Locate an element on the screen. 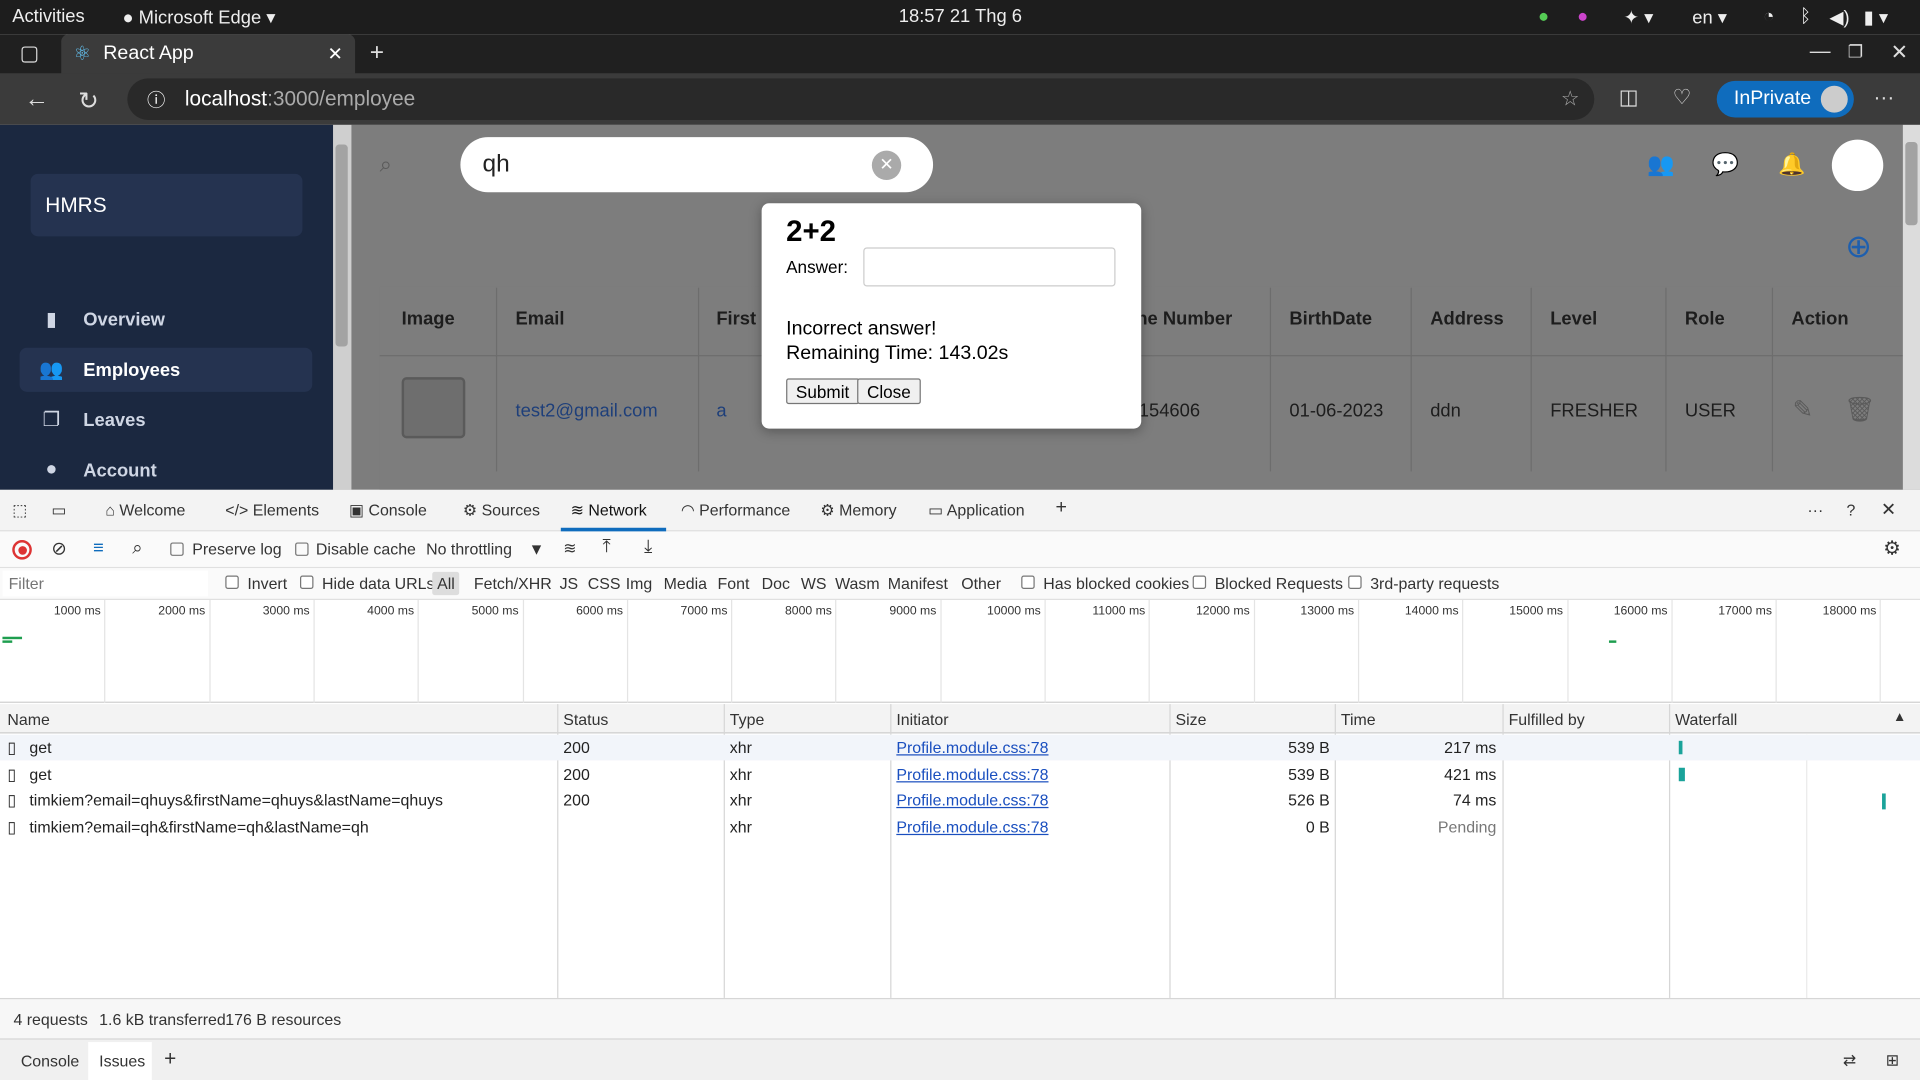 This screenshot has width=1920, height=1080. minimize-icon: — is located at coordinates (1820, 51).